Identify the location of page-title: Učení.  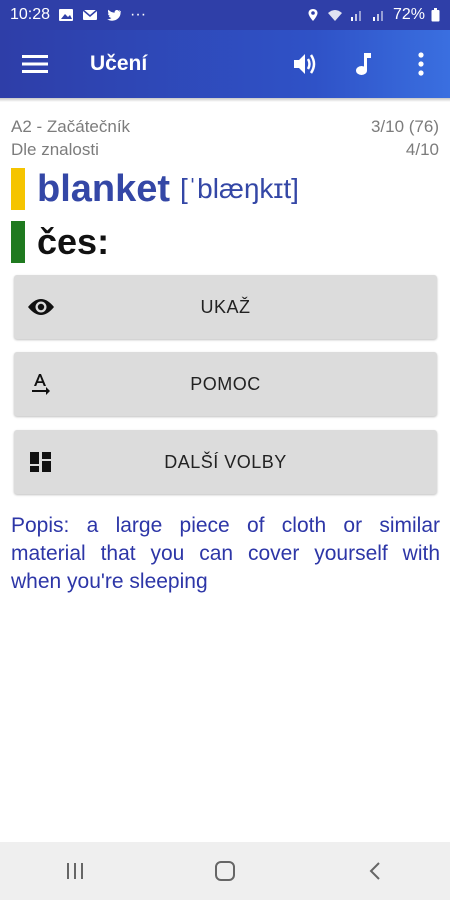
(119, 63).